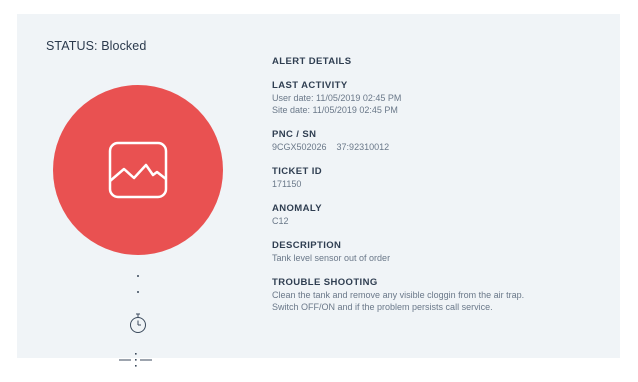  I want to click on site-date: Site date: 11/05/2019 02:45 PM, so click(335, 110).